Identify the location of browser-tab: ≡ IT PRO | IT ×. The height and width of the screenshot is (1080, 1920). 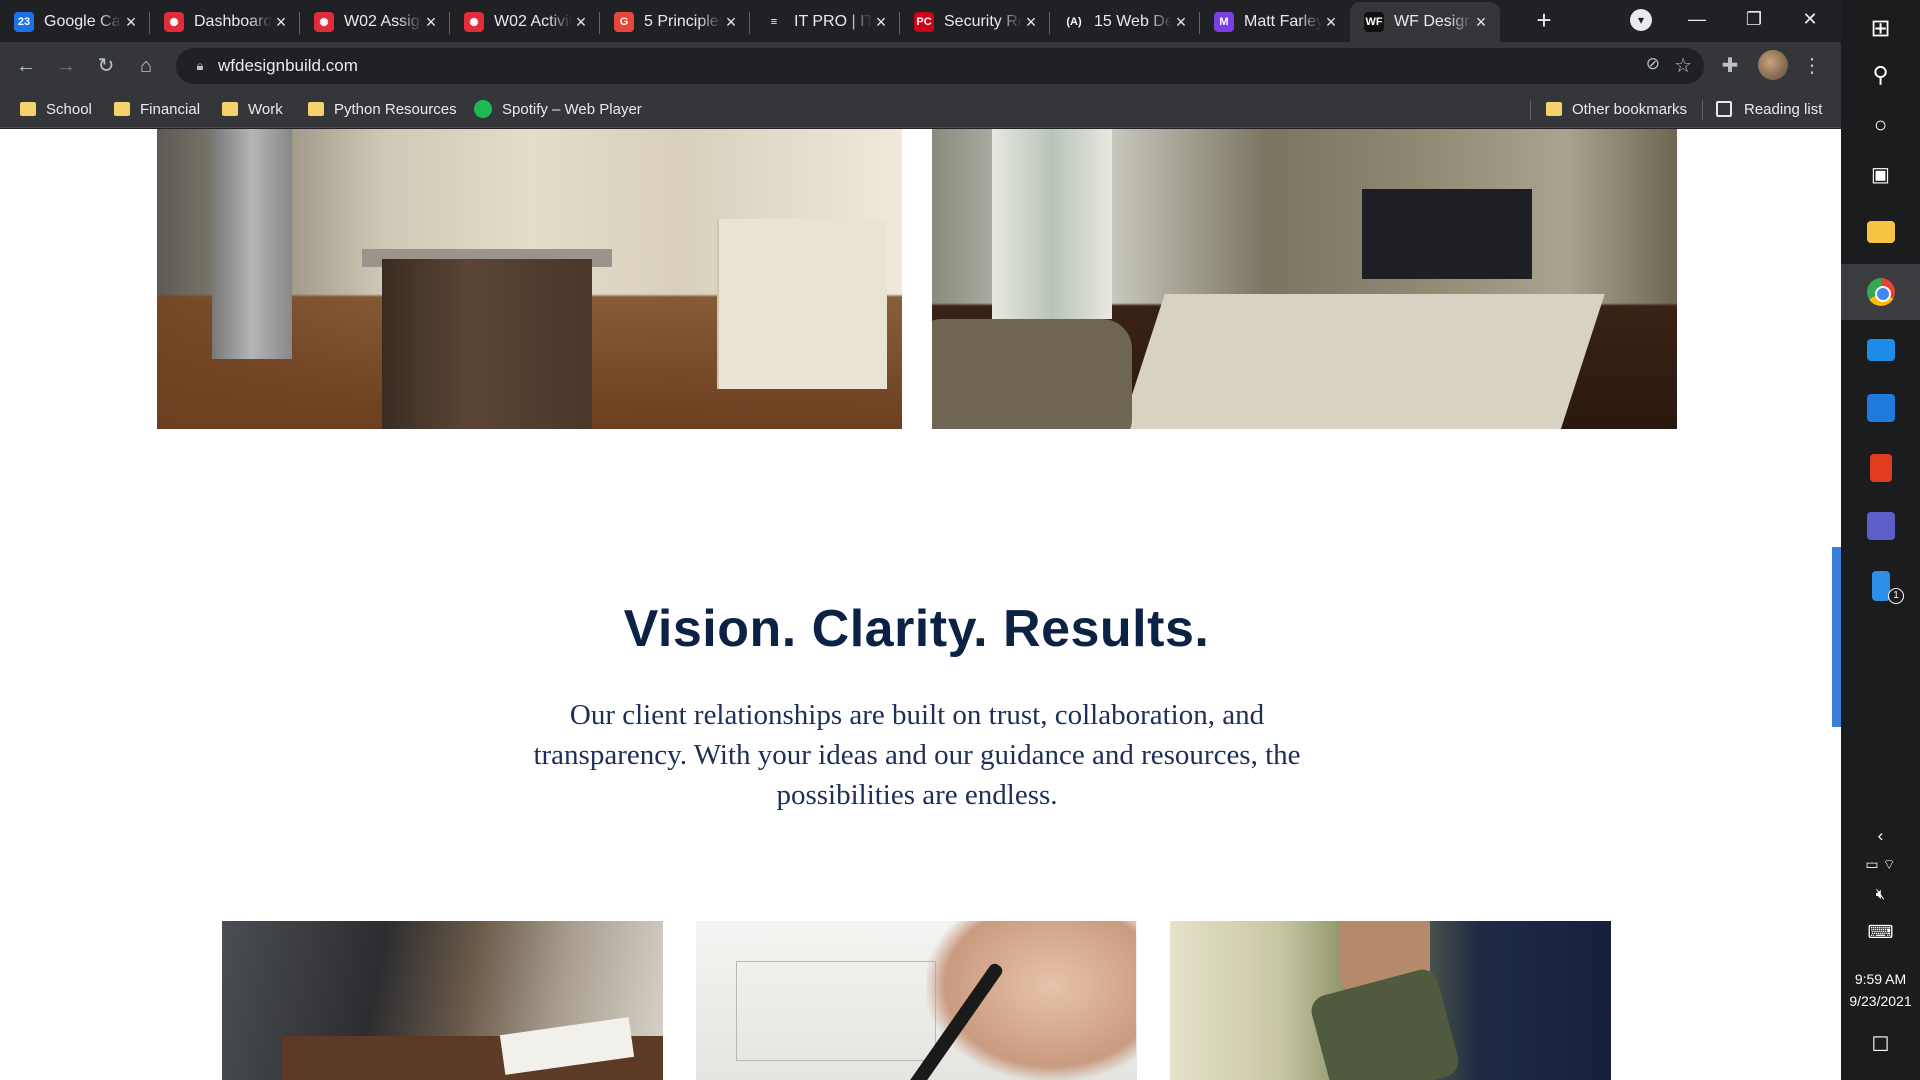
(825, 22).